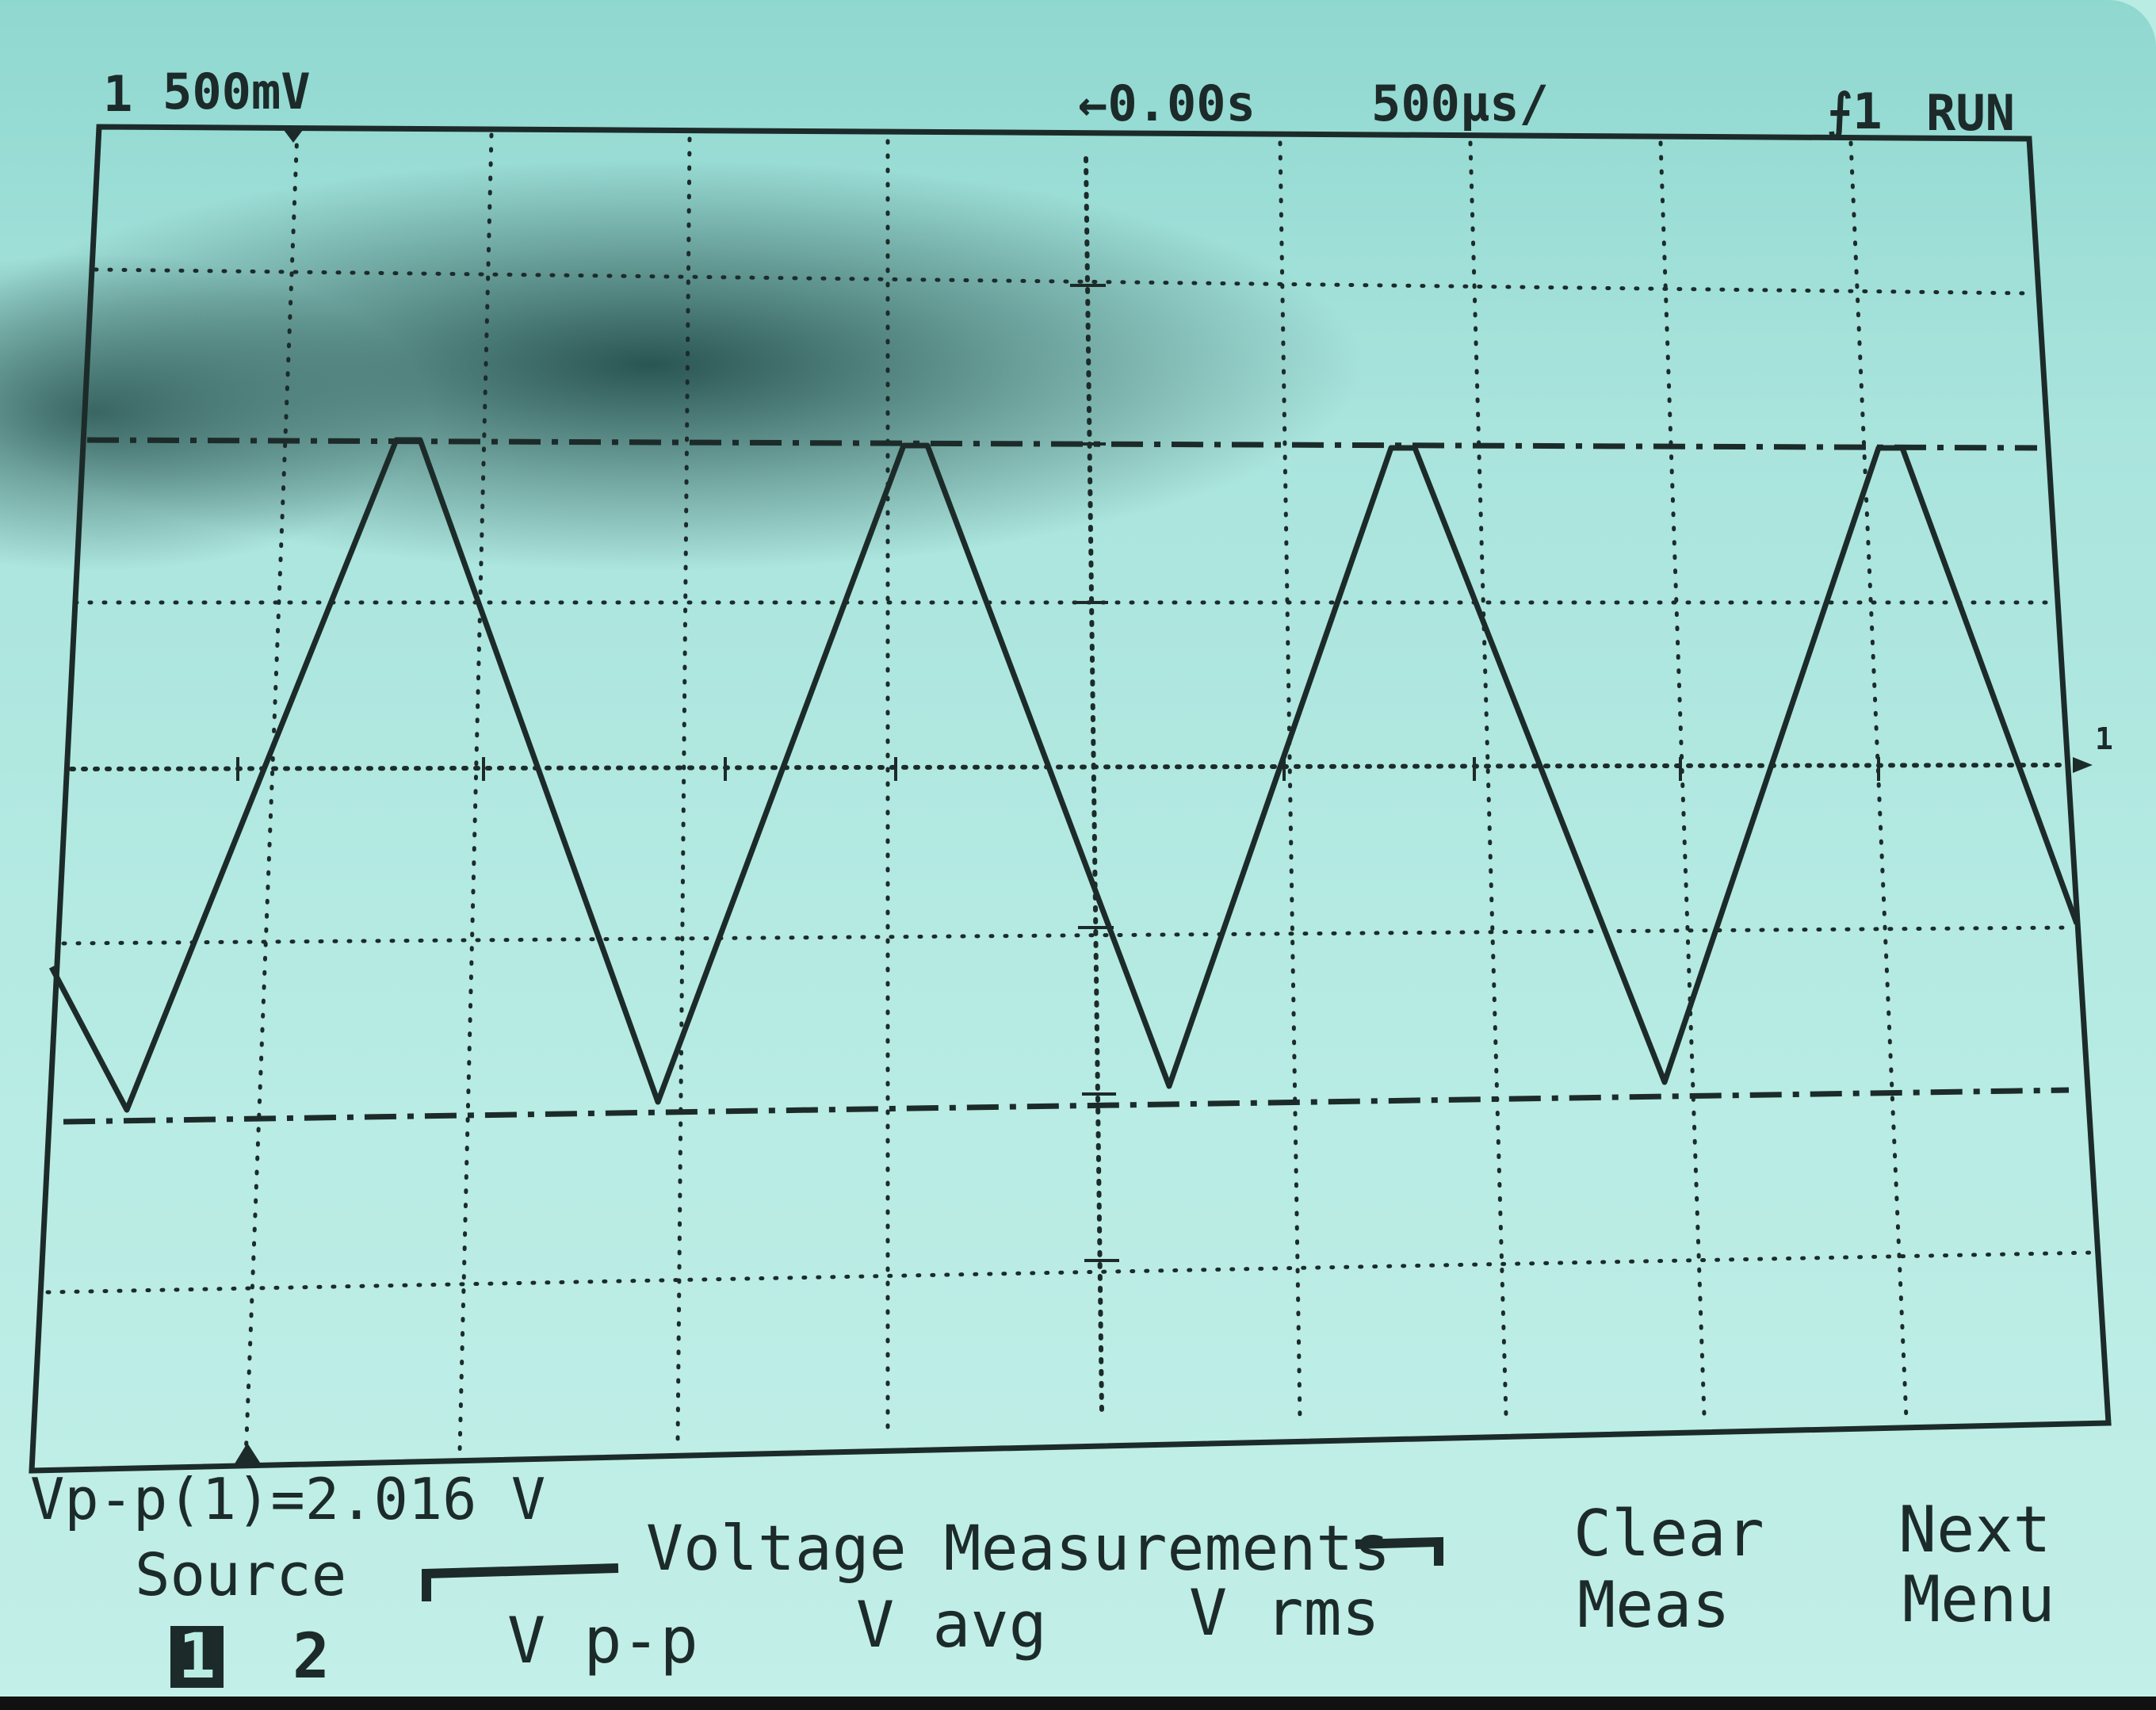 The height and width of the screenshot is (1710, 2156). Describe the element at coordinates (1668, 1534) in the screenshot. I see `clear-meas-line1: Clear` at that location.